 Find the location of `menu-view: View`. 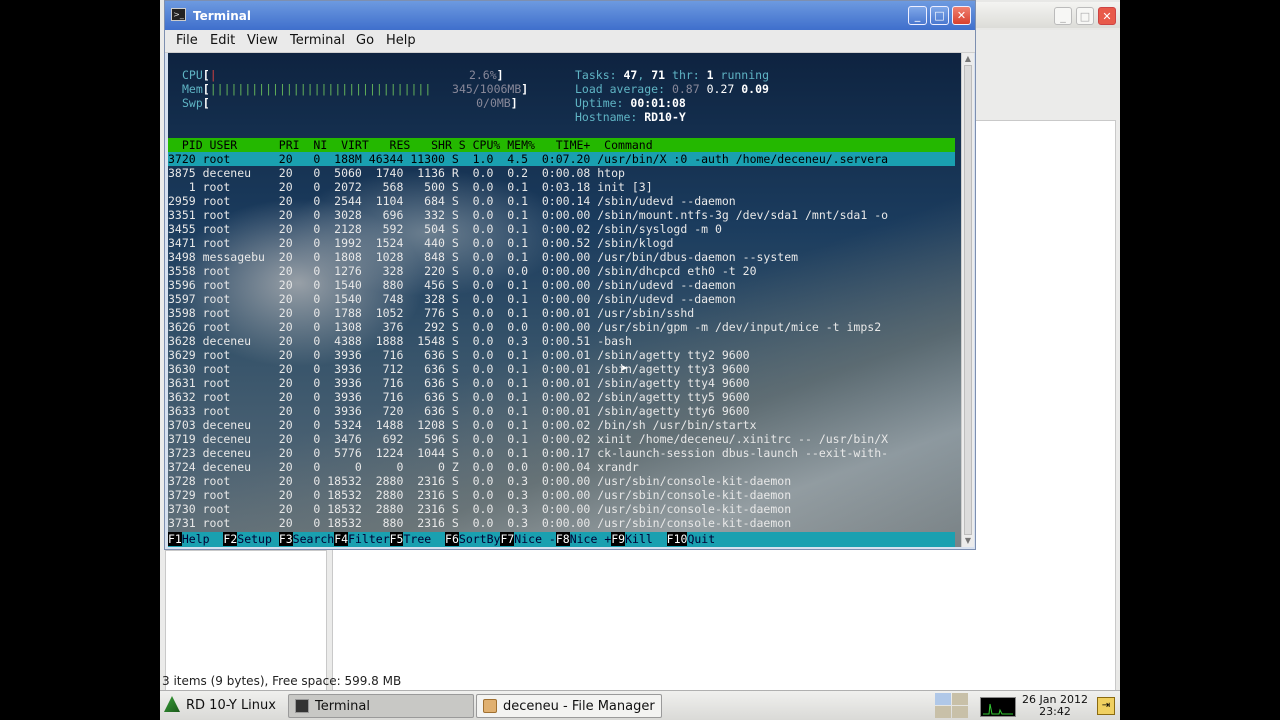

menu-view: View is located at coordinates (262, 40).